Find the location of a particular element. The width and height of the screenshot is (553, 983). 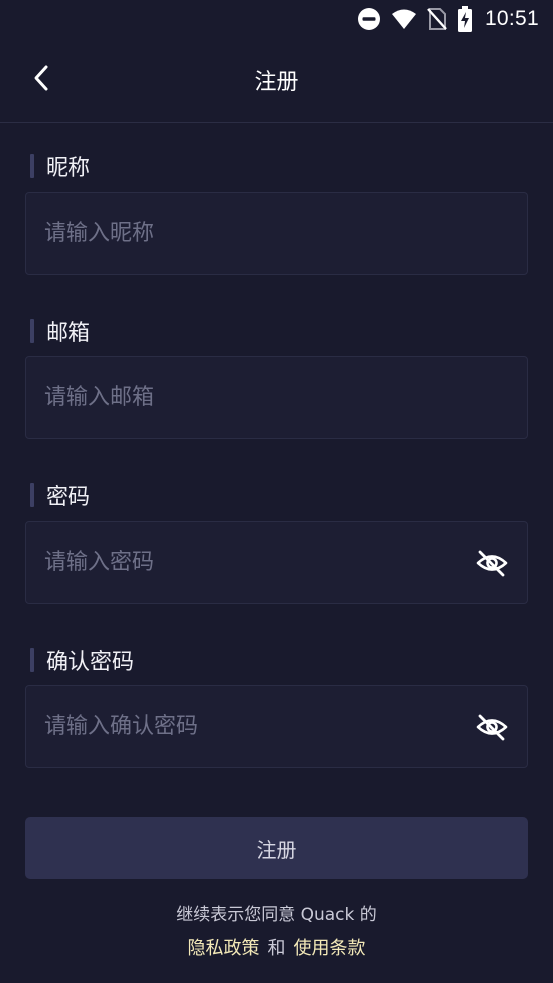

privacy-policy-link: 隐私政策 is located at coordinates (224, 948).